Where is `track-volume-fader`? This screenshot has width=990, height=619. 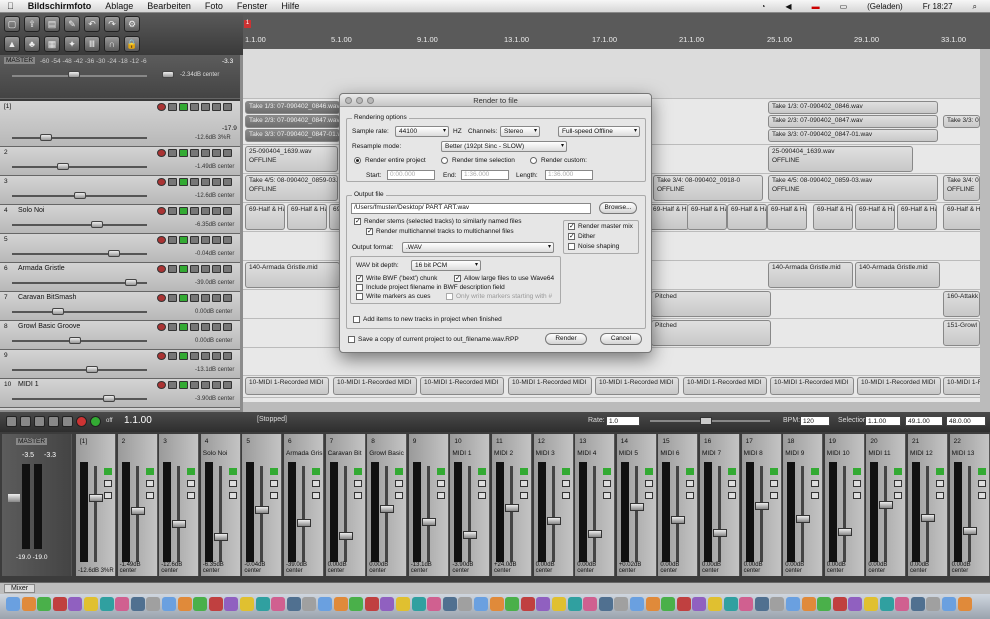 track-volume-fader is located at coordinates (79, 399).